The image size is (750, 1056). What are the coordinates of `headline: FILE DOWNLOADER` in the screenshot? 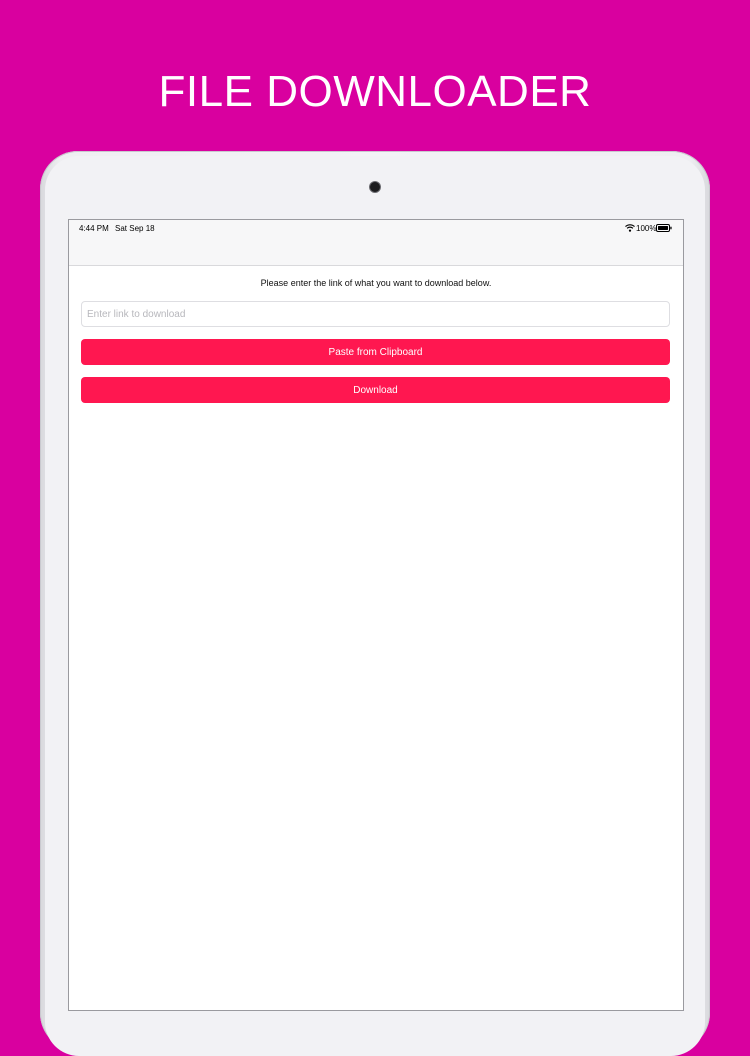 It's located at (375, 91).